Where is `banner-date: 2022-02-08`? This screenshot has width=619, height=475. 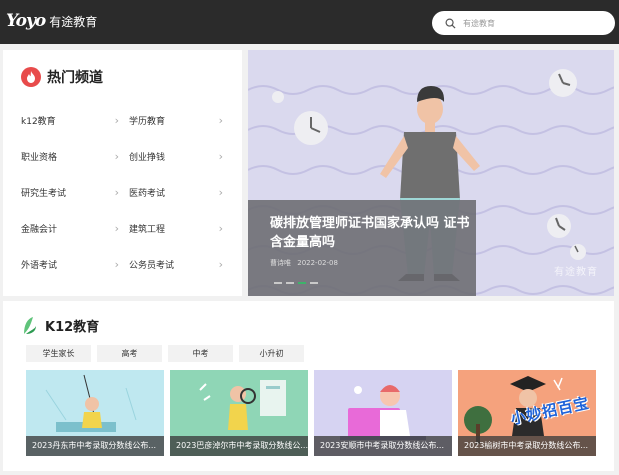
banner-date: 2022-02-08 is located at coordinates (317, 263).